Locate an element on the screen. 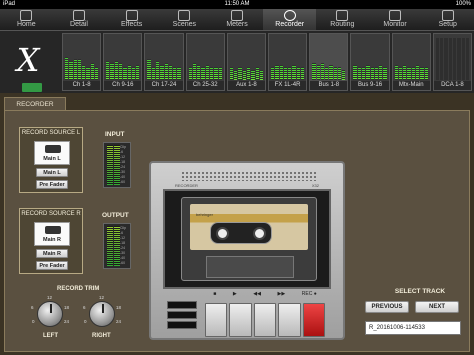 The width and height of the screenshot is (474, 355). meter-group: Mtx-Main is located at coordinates (411, 62).